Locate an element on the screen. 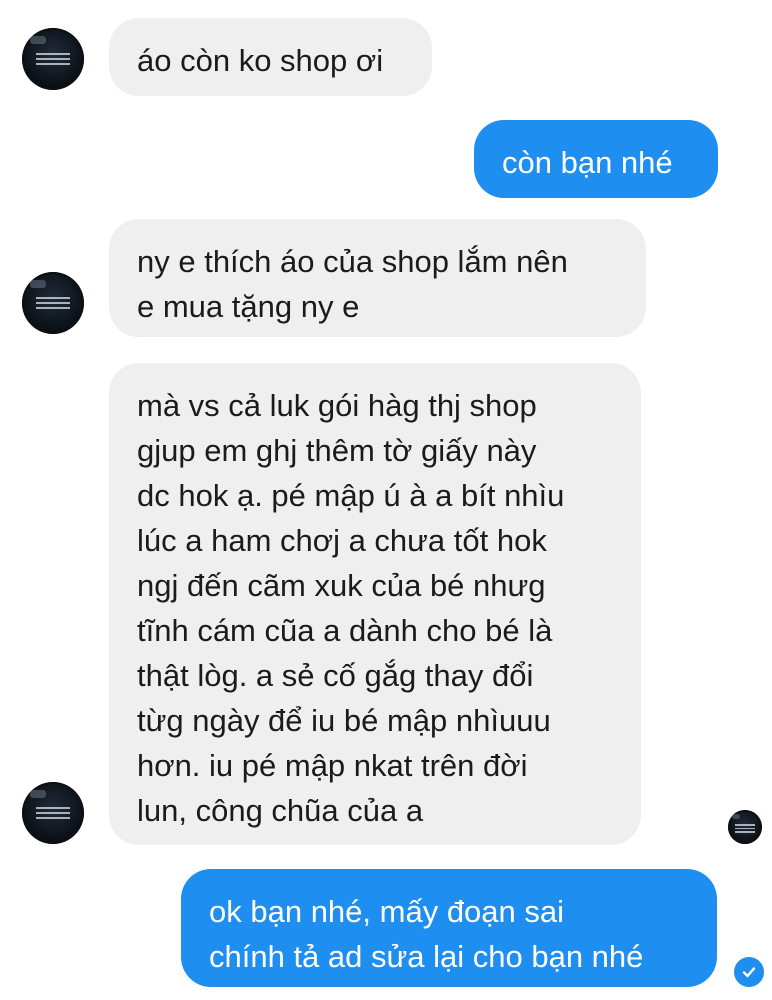 The width and height of the screenshot is (772, 1000). message-text: còn bạn nhé is located at coordinates (587, 162).